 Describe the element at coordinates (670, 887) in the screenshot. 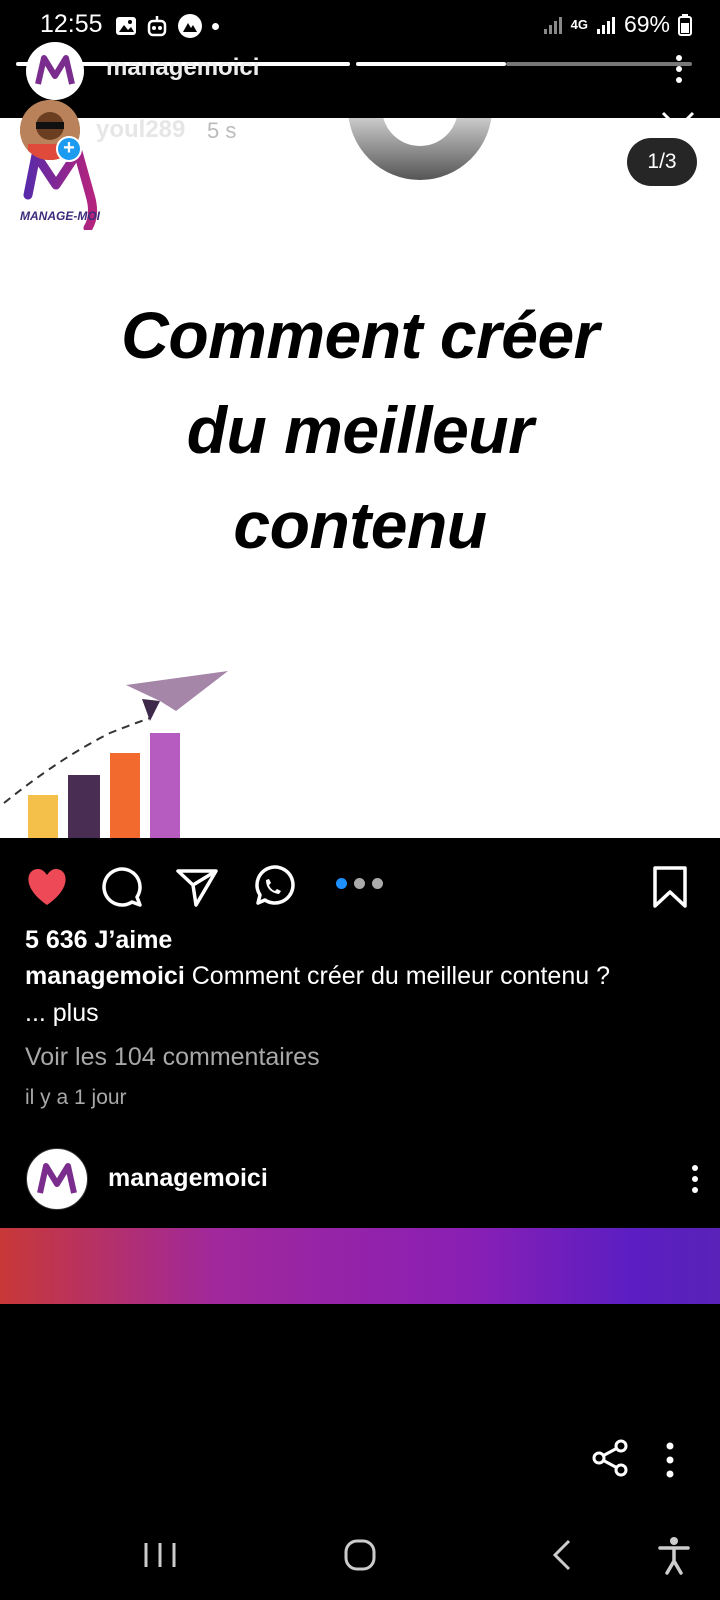

I see `bookmark-icon` at that location.